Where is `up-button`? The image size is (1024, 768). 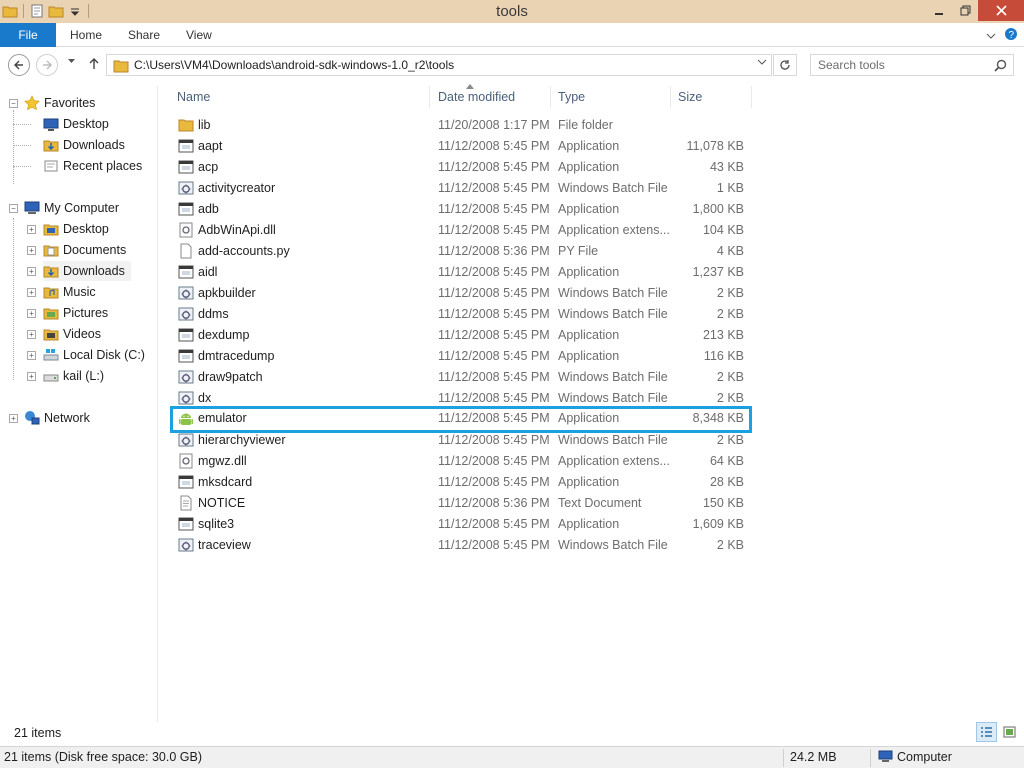 up-button is located at coordinates (94, 65).